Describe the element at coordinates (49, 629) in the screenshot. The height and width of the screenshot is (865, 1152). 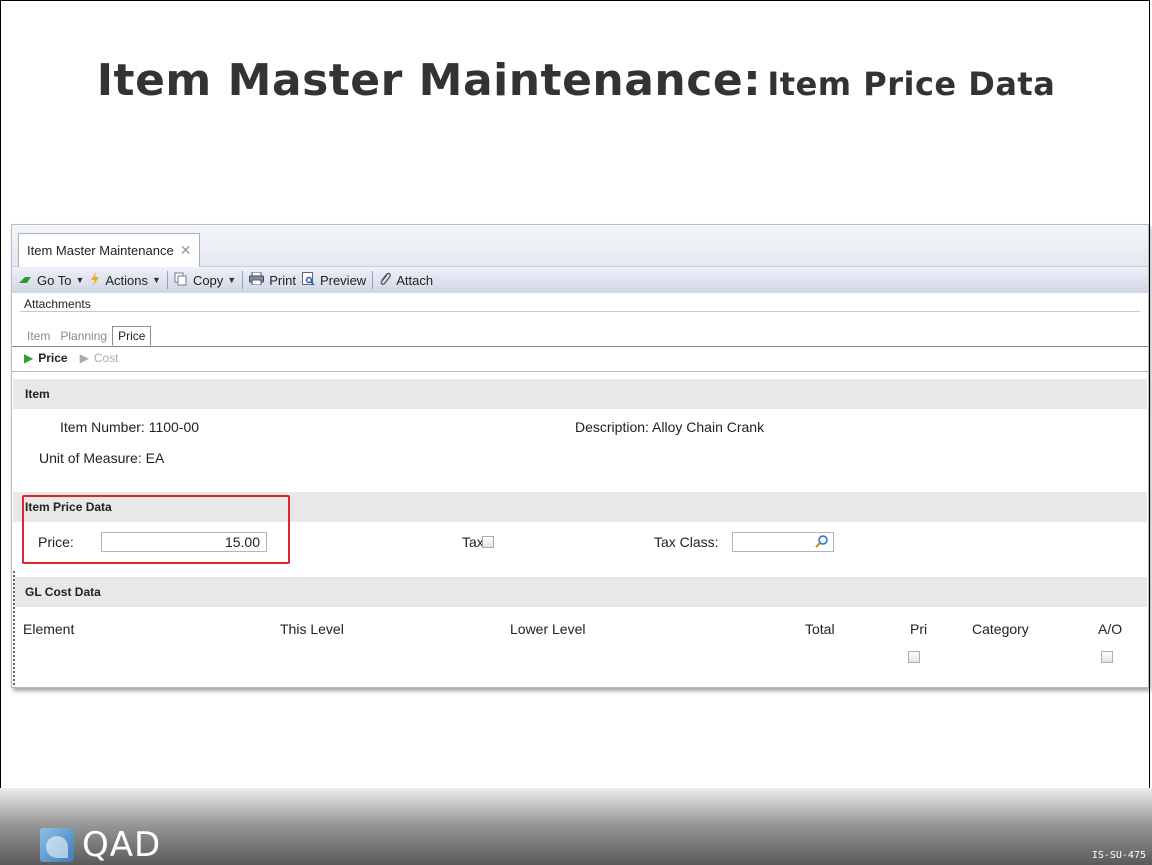
I see `column-element: Element` at that location.